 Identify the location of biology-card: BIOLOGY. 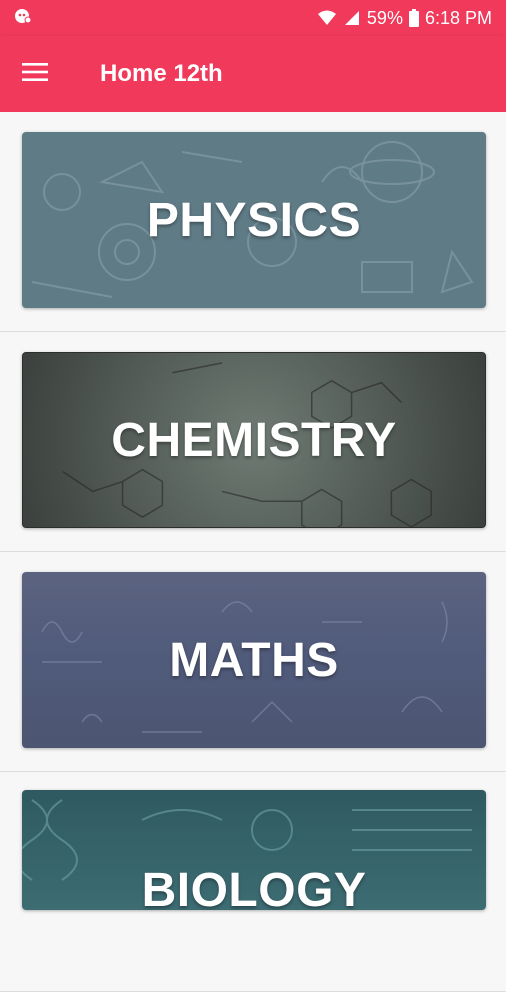
(254, 850).